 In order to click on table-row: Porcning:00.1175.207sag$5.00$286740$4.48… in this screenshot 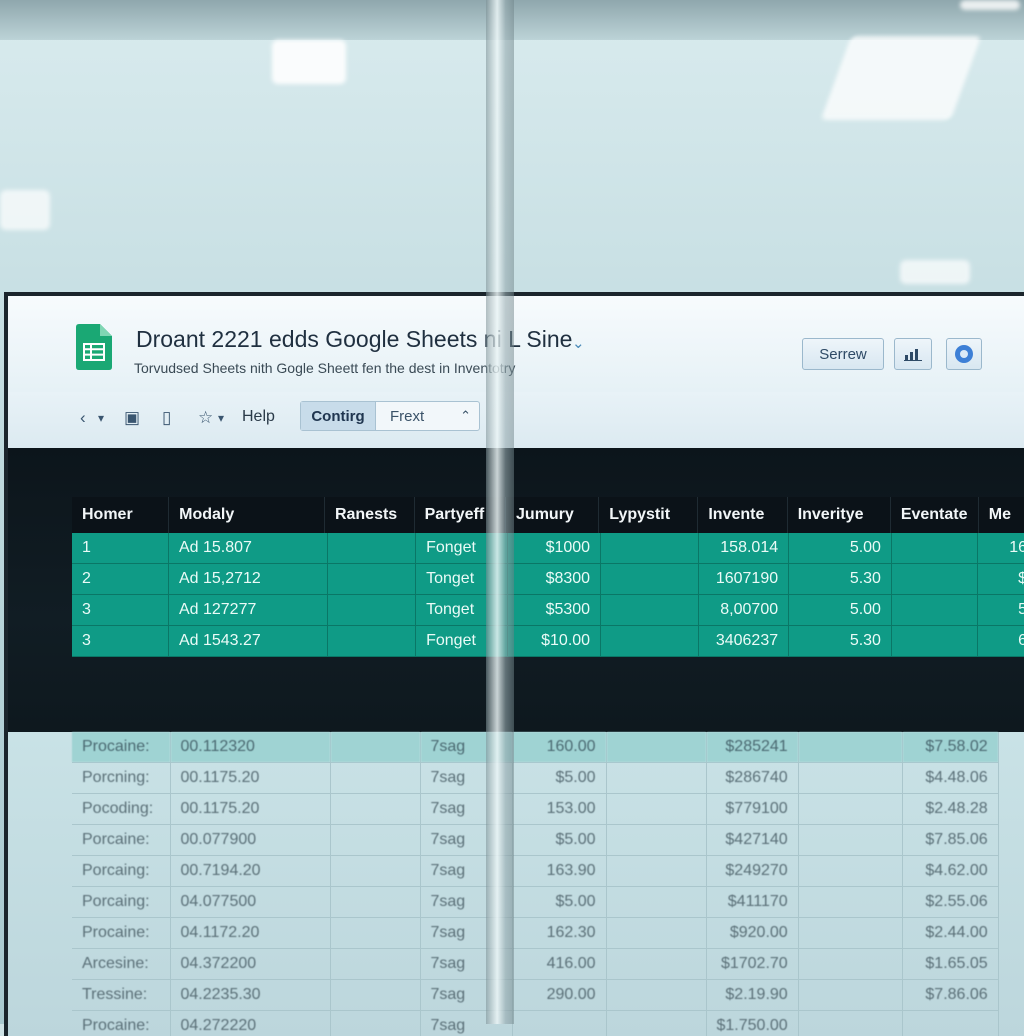, I will do `click(535, 778)`.